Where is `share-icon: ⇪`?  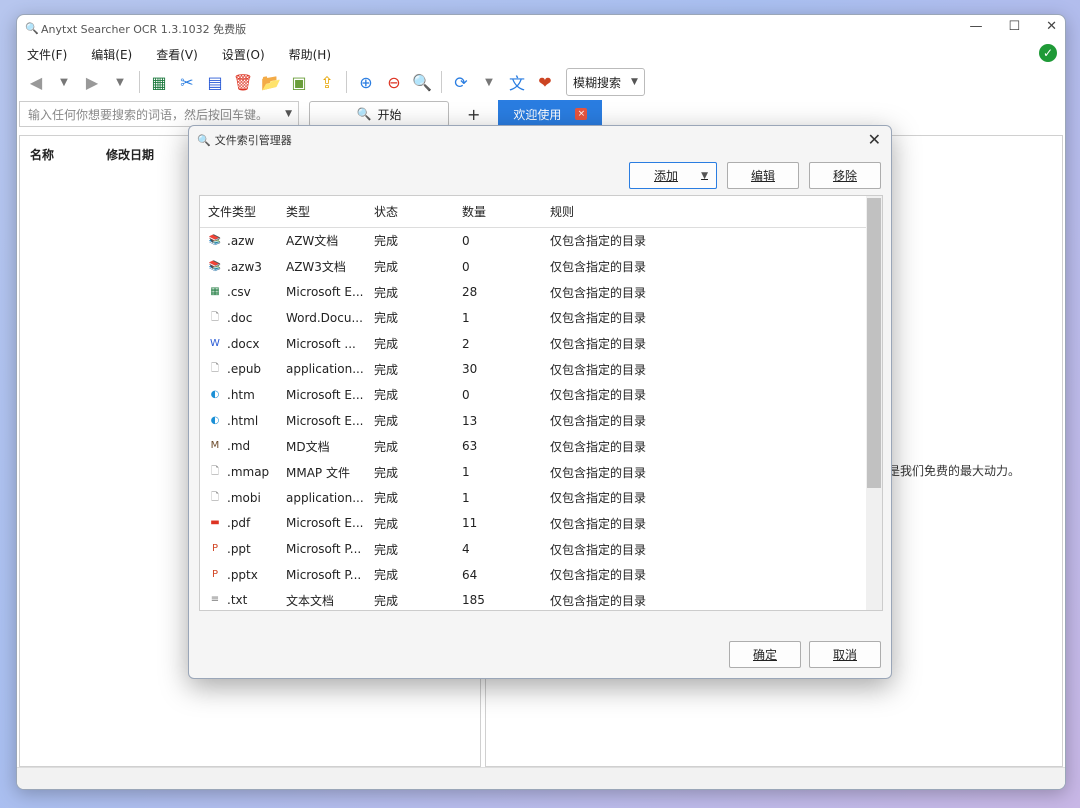
share-icon: ⇪ is located at coordinates (327, 82).